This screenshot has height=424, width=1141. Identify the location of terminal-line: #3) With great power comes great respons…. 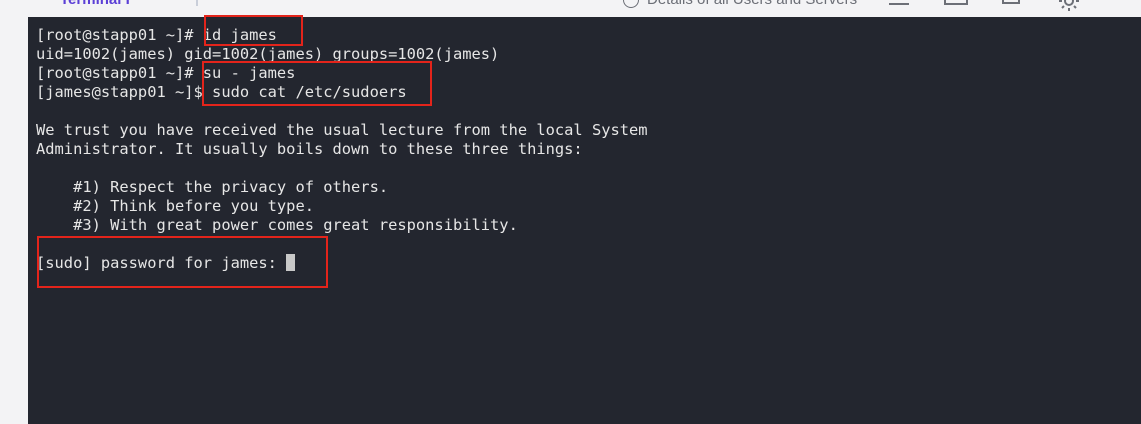
(277, 225).